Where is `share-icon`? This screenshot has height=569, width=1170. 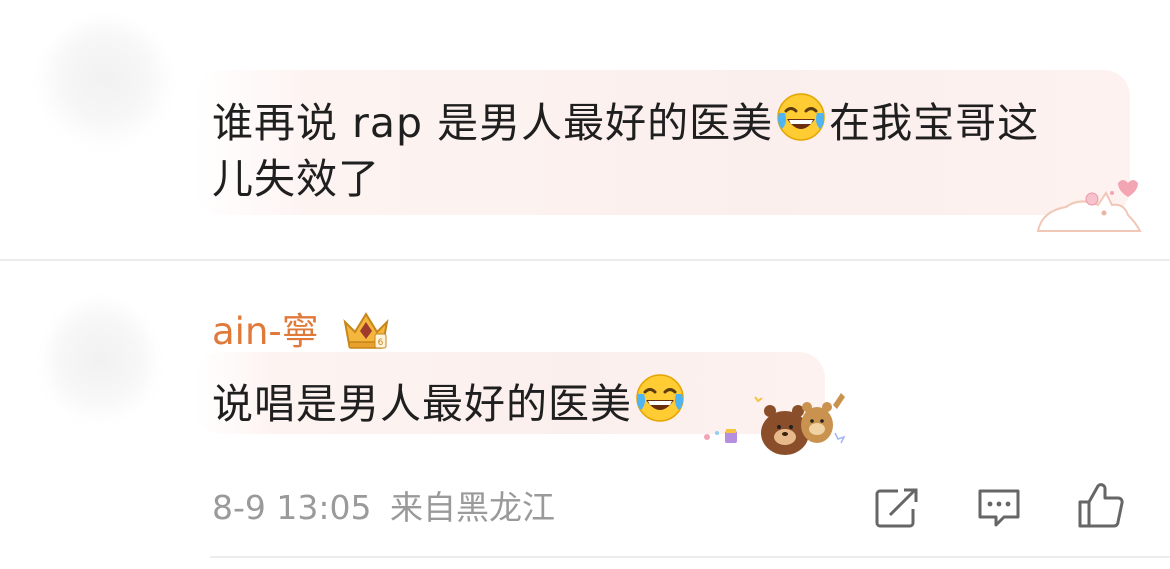 share-icon is located at coordinates (896, 508).